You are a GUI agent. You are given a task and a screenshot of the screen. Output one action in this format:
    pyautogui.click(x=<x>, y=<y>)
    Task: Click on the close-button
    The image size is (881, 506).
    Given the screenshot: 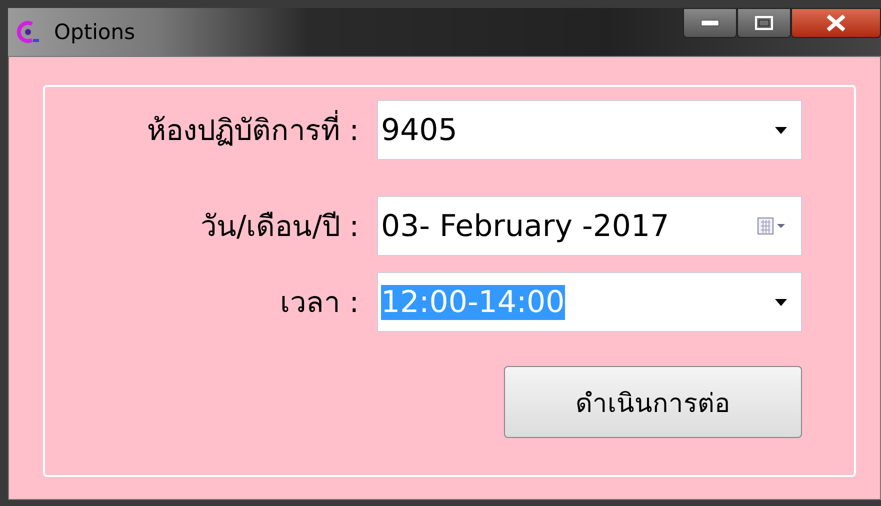 What is the action you would take?
    pyautogui.click(x=836, y=23)
    